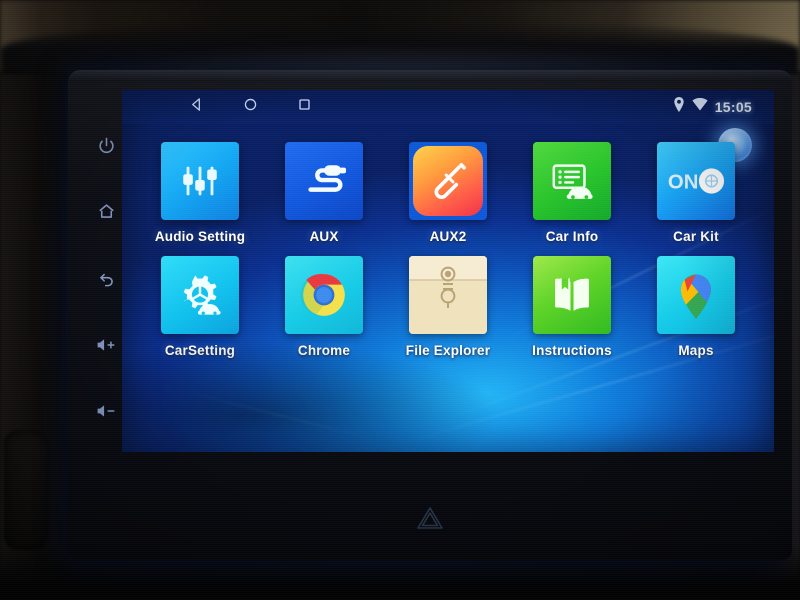 Image resolution: width=800 pixels, height=600 pixels. Describe the element at coordinates (448, 236) in the screenshot. I see `app-label: AUX2` at that location.